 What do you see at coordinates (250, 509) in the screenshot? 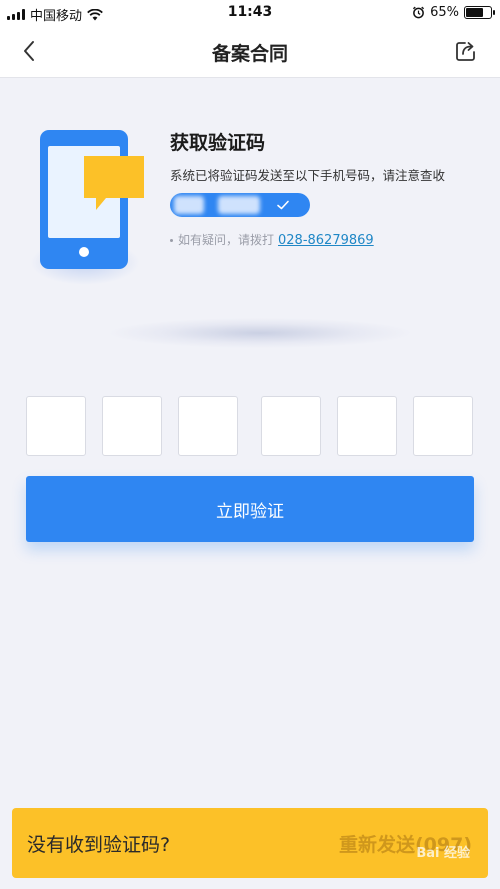
I see `verify-now-button: 立即验证` at bounding box center [250, 509].